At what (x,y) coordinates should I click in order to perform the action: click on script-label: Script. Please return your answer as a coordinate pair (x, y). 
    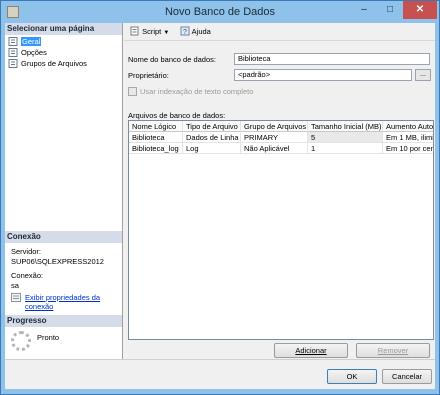
    Looking at the image, I should click on (152, 31).